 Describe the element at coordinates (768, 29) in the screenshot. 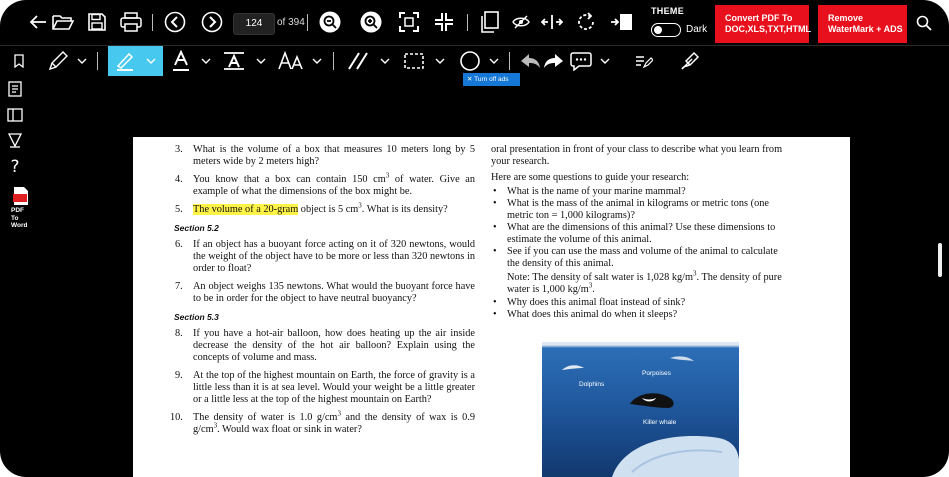

I see `convert-pdf-button-line2: DOC,XLS,TXT,HTML` at that location.